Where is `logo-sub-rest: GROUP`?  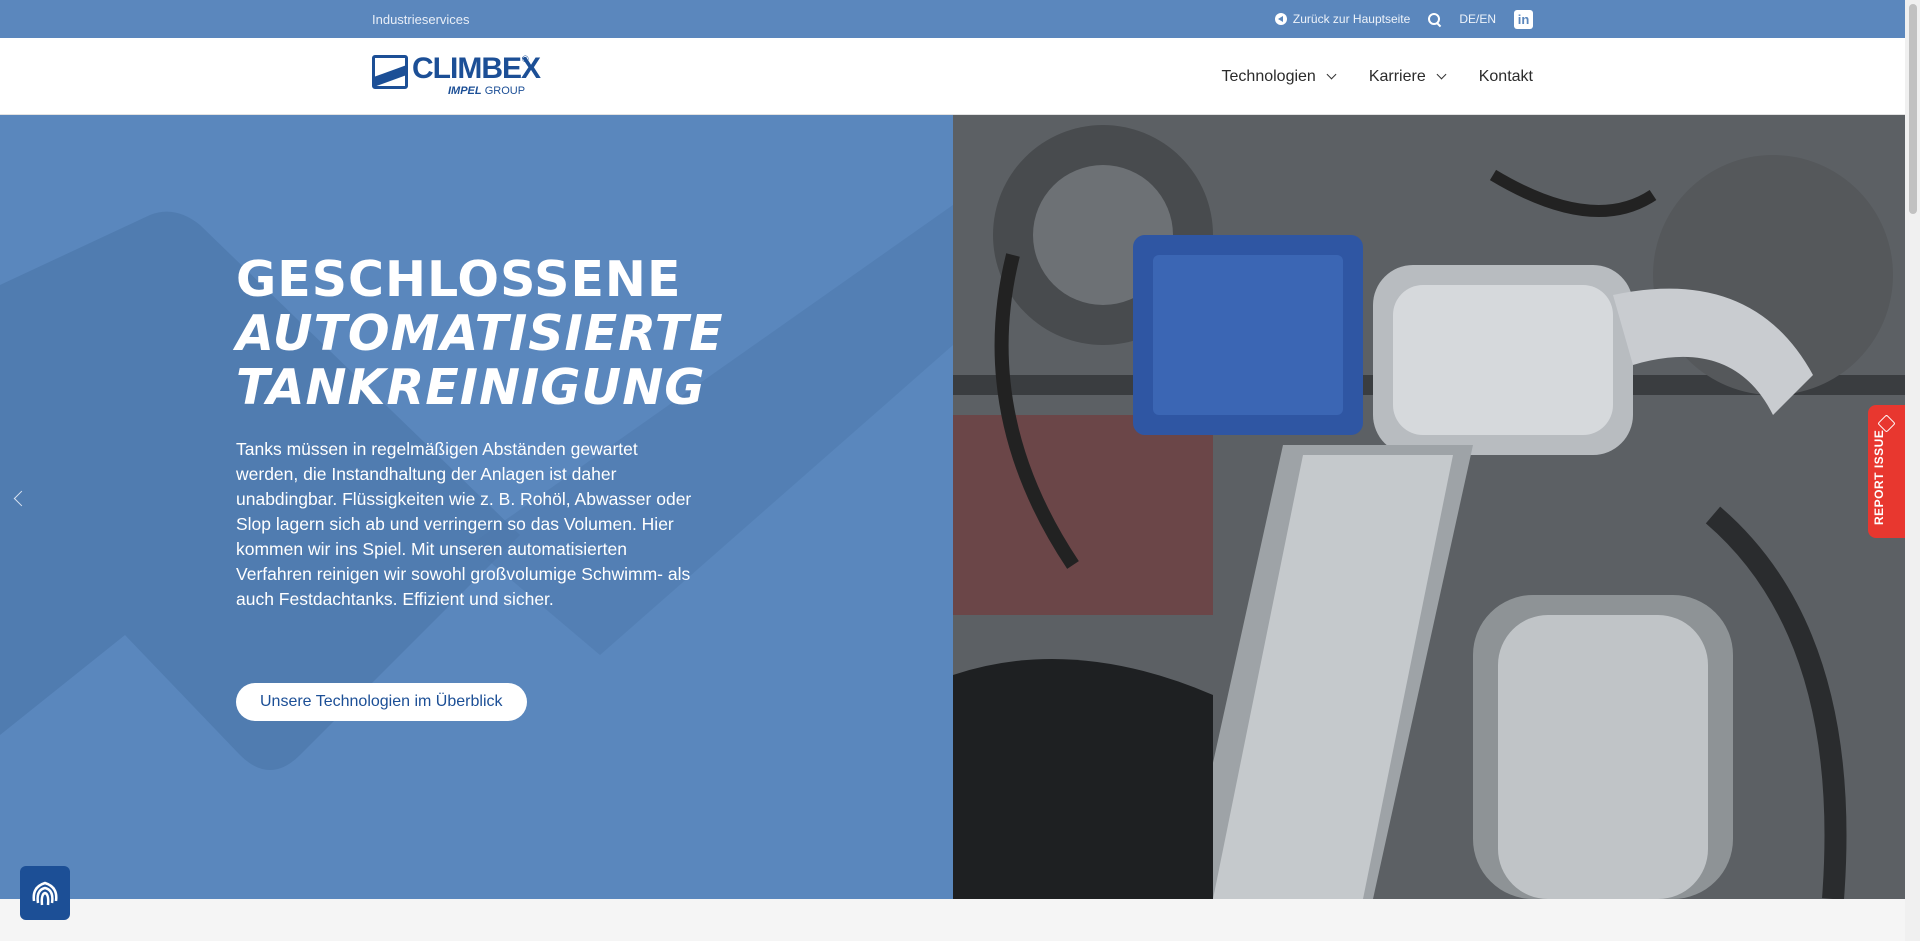 logo-sub-rest: GROUP is located at coordinates (505, 91).